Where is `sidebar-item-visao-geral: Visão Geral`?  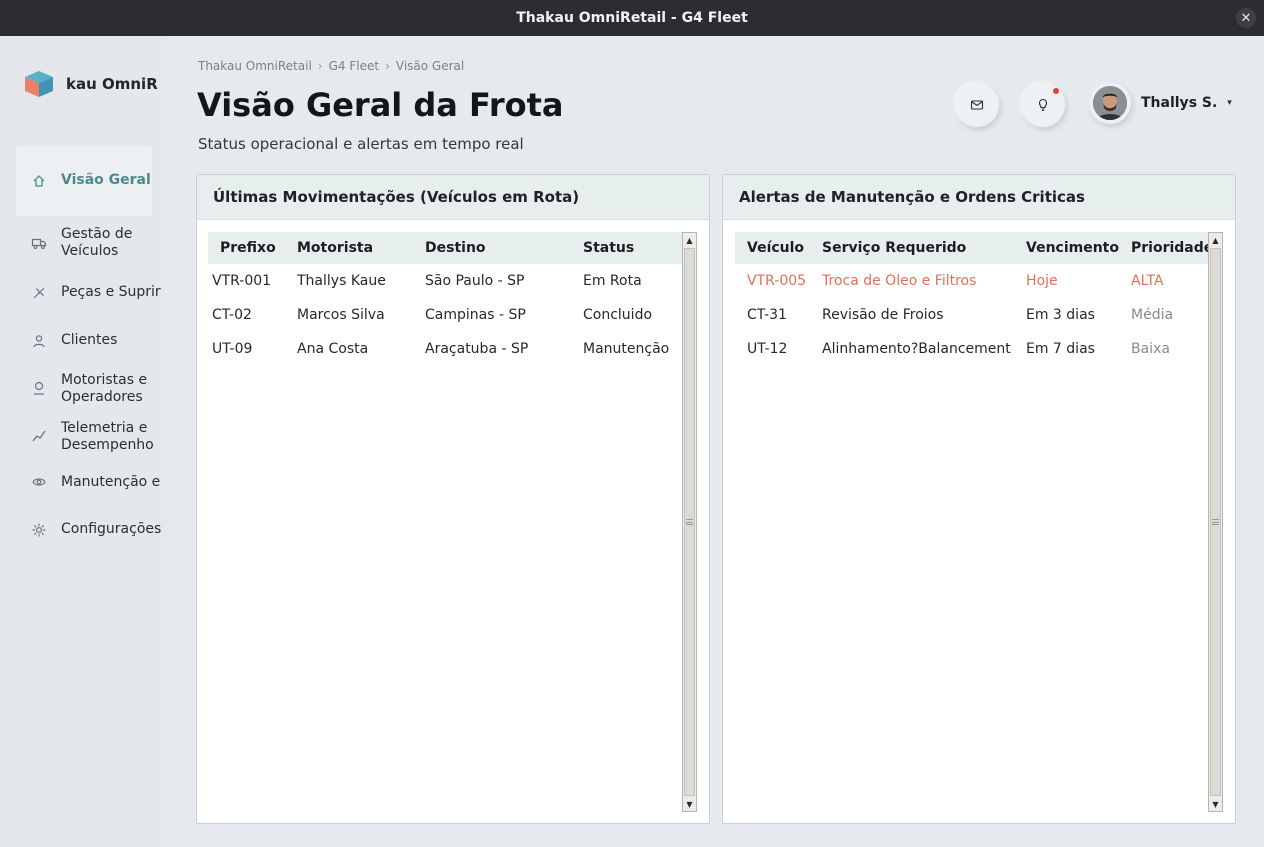
sidebar-item-visao-geral: Visão Geral is located at coordinates (84, 181).